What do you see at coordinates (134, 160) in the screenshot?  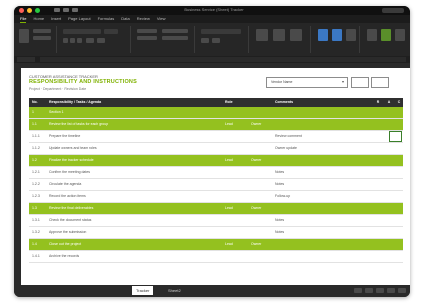 I see `cell-task: Finalize the tracker schedule` at bounding box center [134, 160].